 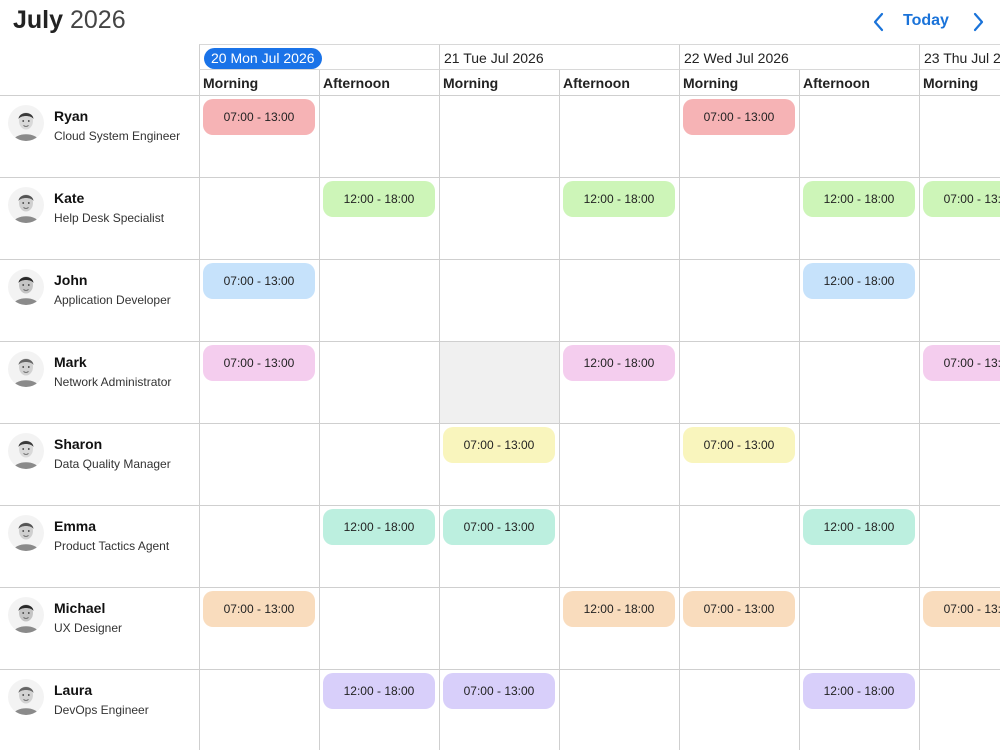 I want to click on day-header: 21 Tue Jul 2026, so click(x=559, y=57).